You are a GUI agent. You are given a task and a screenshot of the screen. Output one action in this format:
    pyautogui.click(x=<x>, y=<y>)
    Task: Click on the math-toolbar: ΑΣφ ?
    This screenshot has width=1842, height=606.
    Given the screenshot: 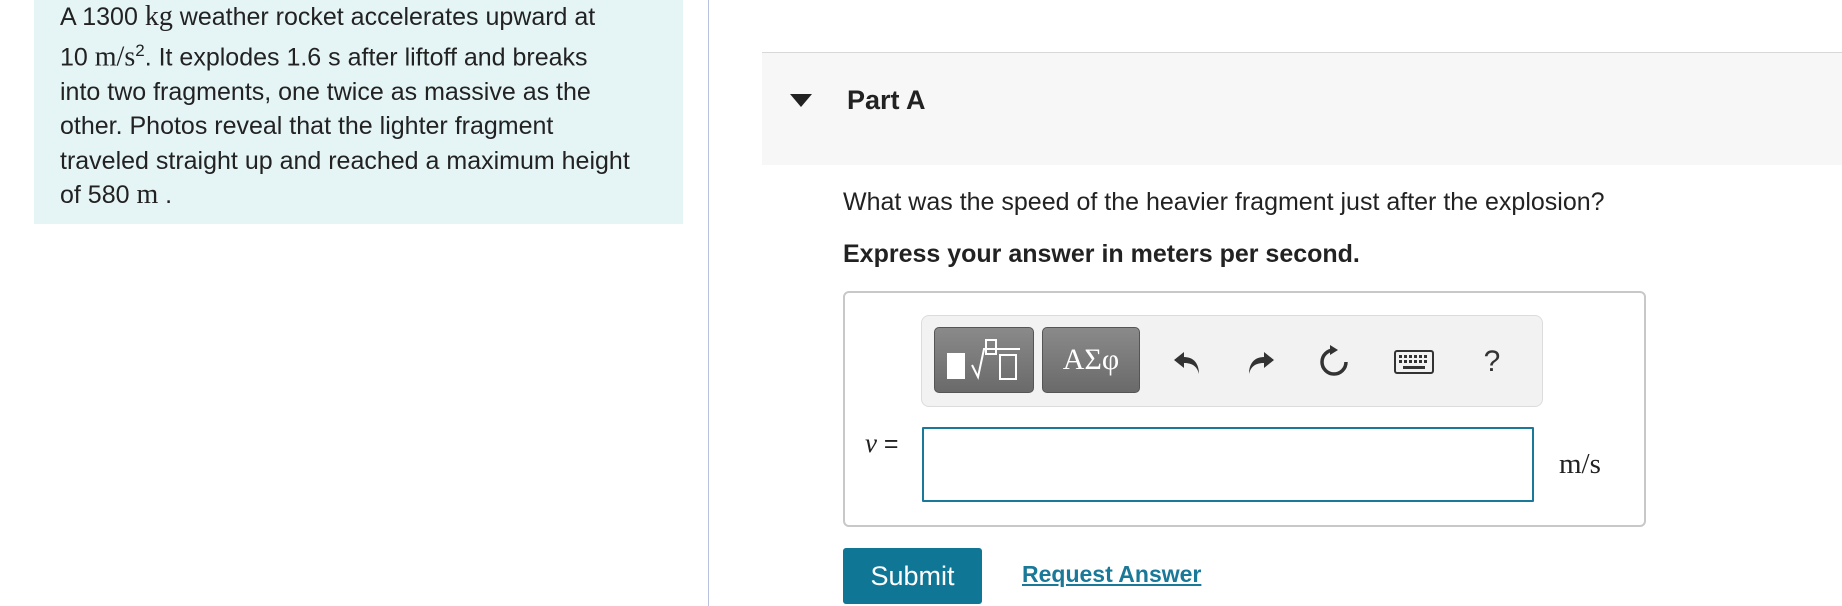 What is the action you would take?
    pyautogui.click(x=1232, y=361)
    